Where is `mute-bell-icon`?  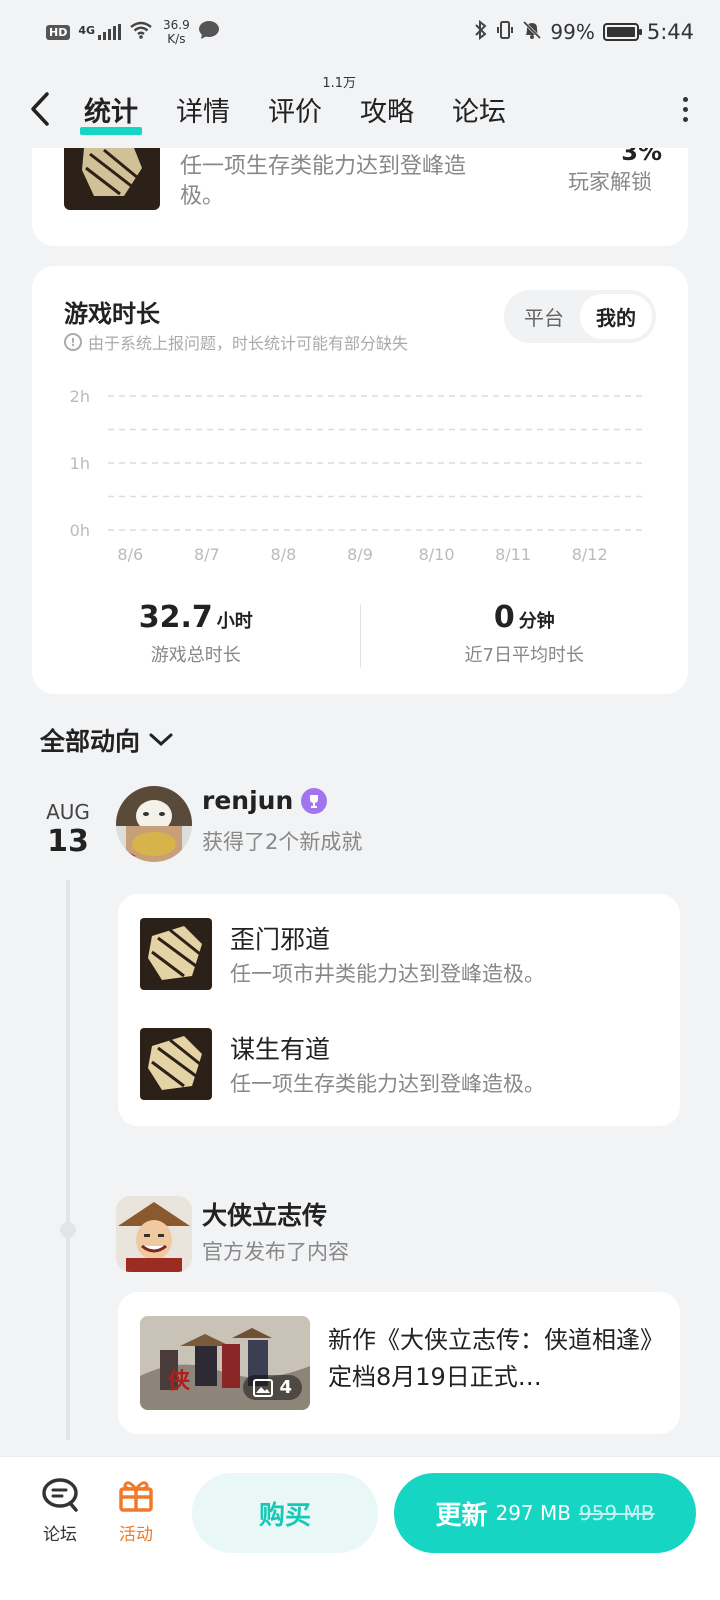
mute-bell-icon is located at coordinates (532, 32).